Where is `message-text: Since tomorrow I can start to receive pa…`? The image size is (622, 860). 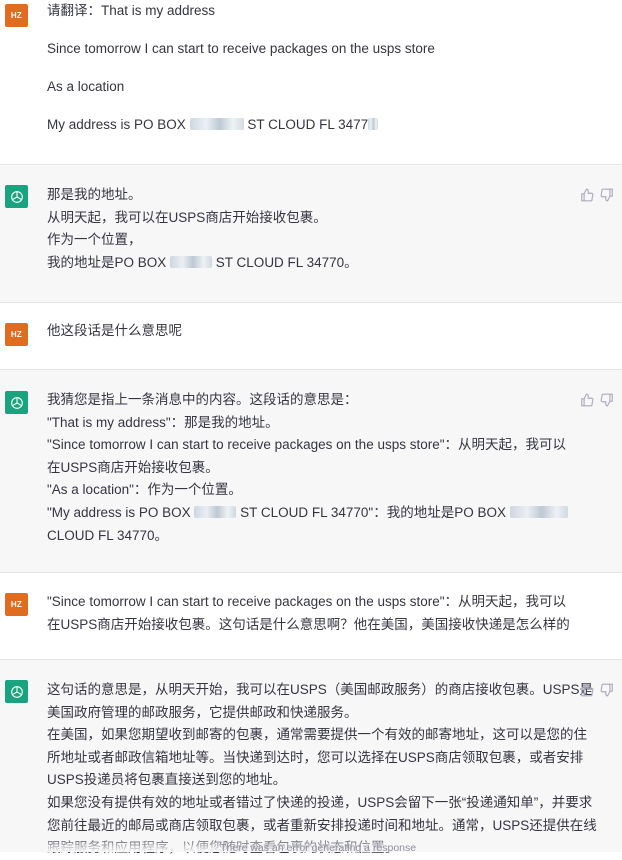 message-text: Since tomorrow I can start to receive pa… is located at coordinates (241, 48).